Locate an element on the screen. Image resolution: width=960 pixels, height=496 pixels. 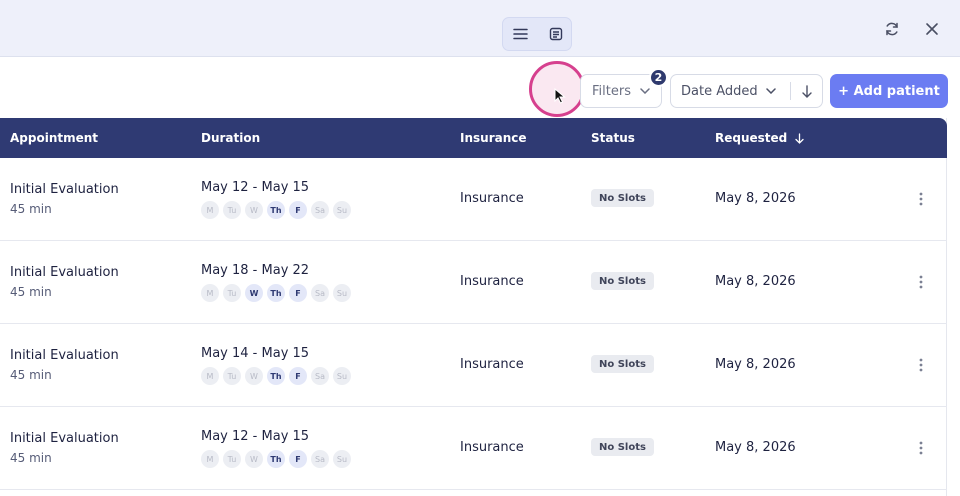
column-header-insurance: Insurance is located at coordinates (493, 138).